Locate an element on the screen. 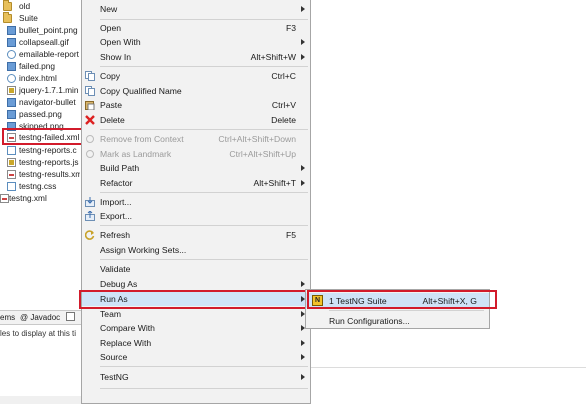 This screenshot has height=404, width=586. menu-item-debug-as: Debug As is located at coordinates (196, 284).